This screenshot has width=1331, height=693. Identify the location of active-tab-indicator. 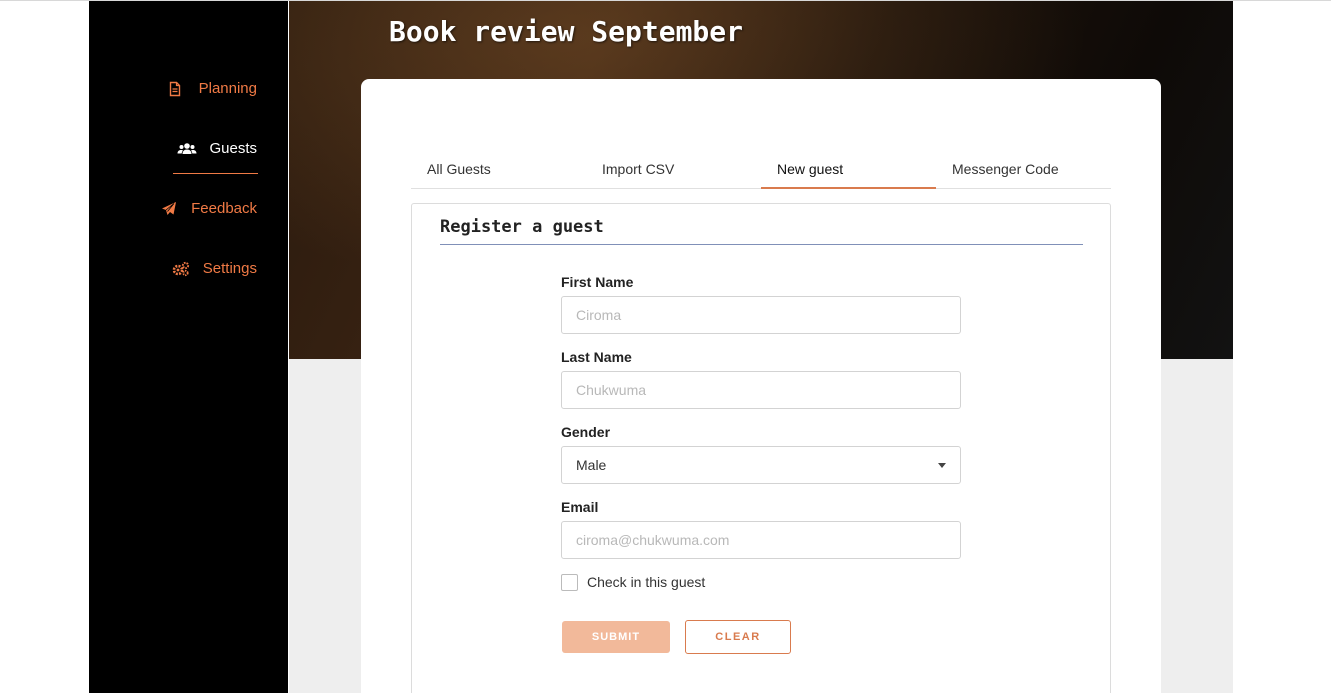
(848, 188).